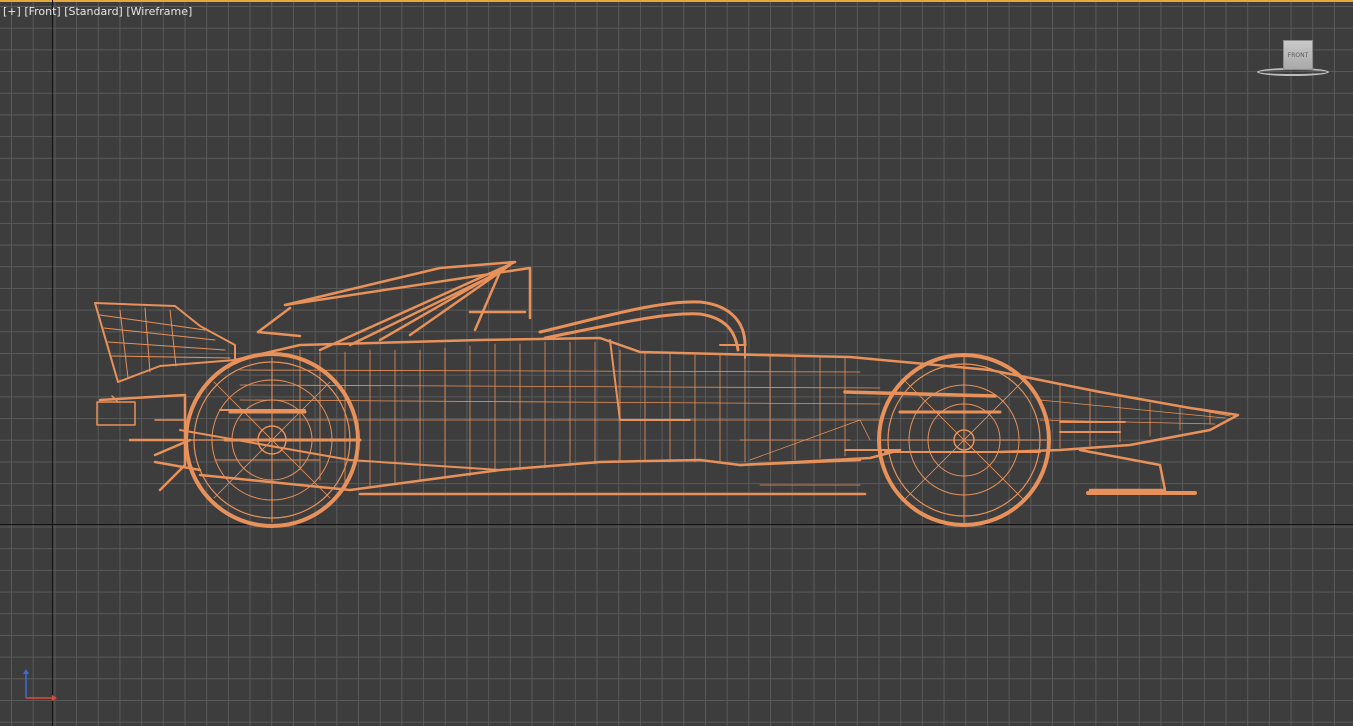  What do you see at coordinates (394, 306) in the screenshot?
I see `roll-hoop` at bounding box center [394, 306].